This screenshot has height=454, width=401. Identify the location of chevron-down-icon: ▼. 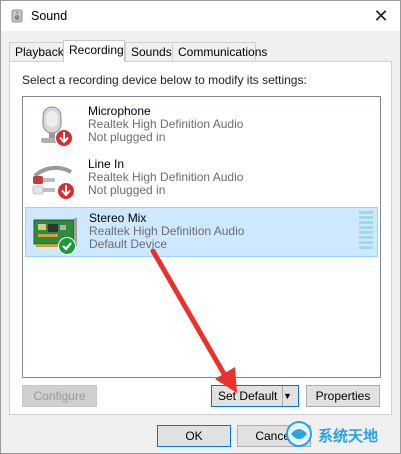
(290, 396).